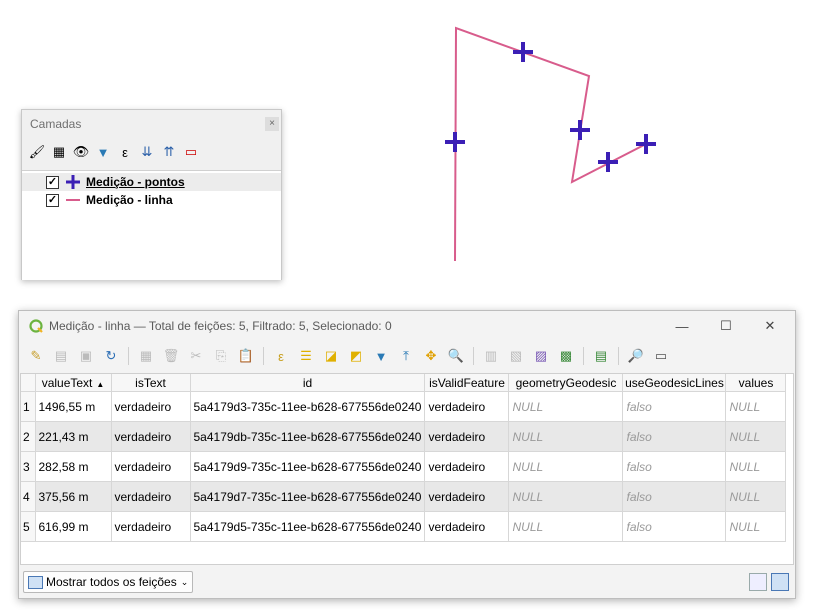  Describe the element at coordinates (456, 356) in the screenshot. I see `zoom-to-selection-icon: 🔍` at that location.